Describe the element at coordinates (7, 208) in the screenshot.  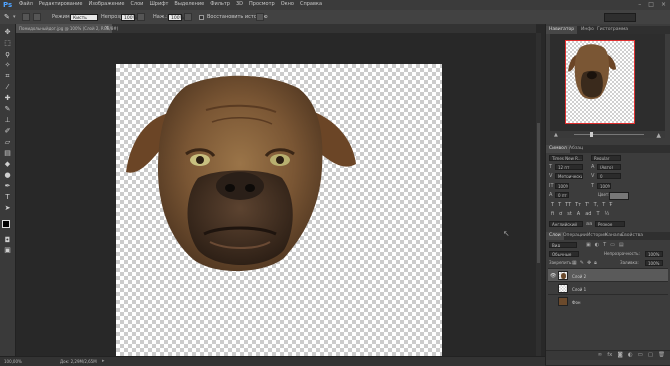
I see `path-select-tool-icon: ➤` at that location.